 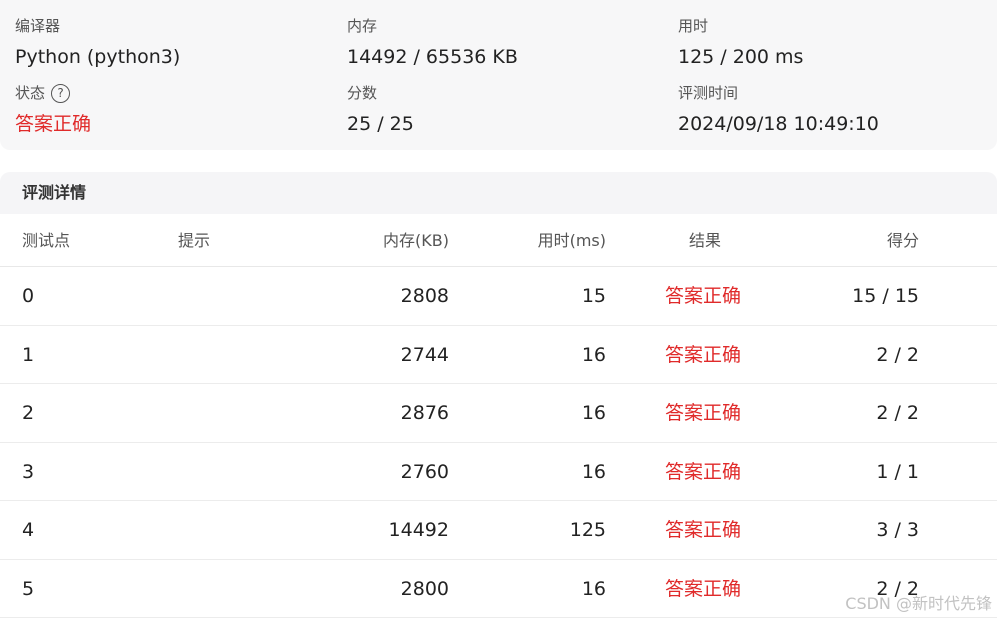 What do you see at coordinates (28, 471) in the screenshot?
I see `cell-point: 3` at bounding box center [28, 471].